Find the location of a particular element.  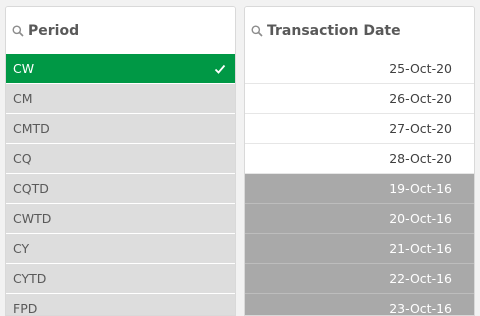

list-item: CQTD is located at coordinates (120, 189).